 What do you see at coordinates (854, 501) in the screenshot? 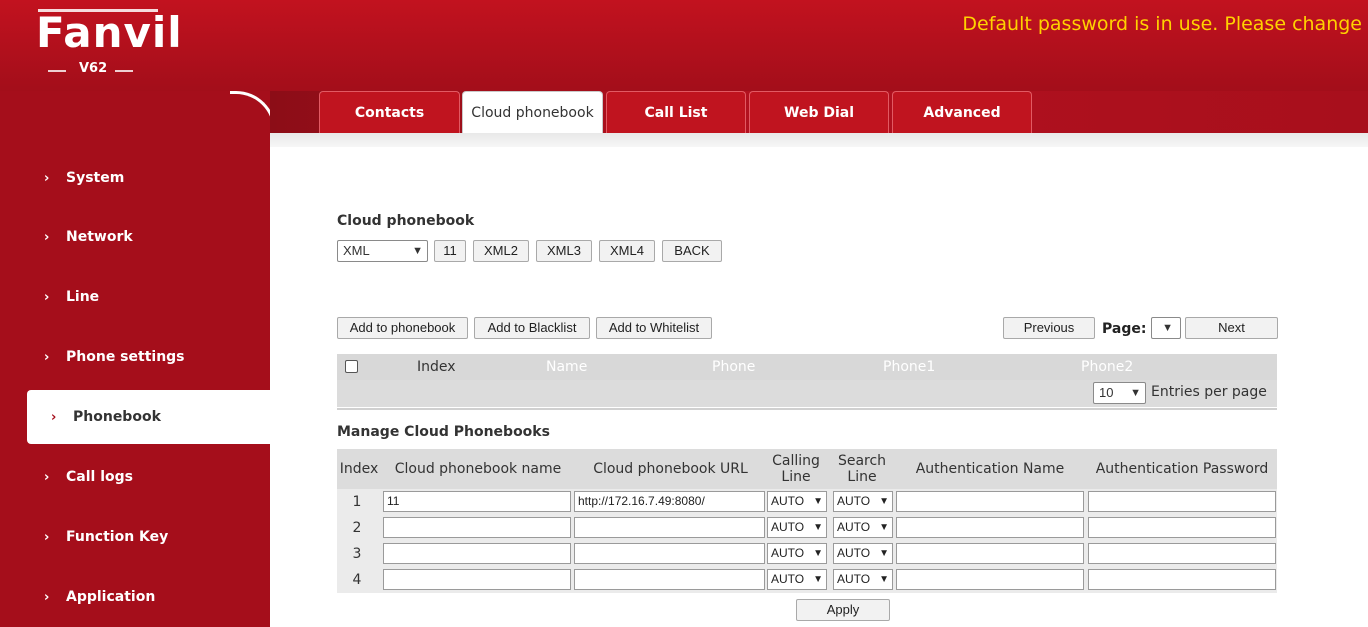
I see `search-line-value: AUTO` at bounding box center [854, 501].